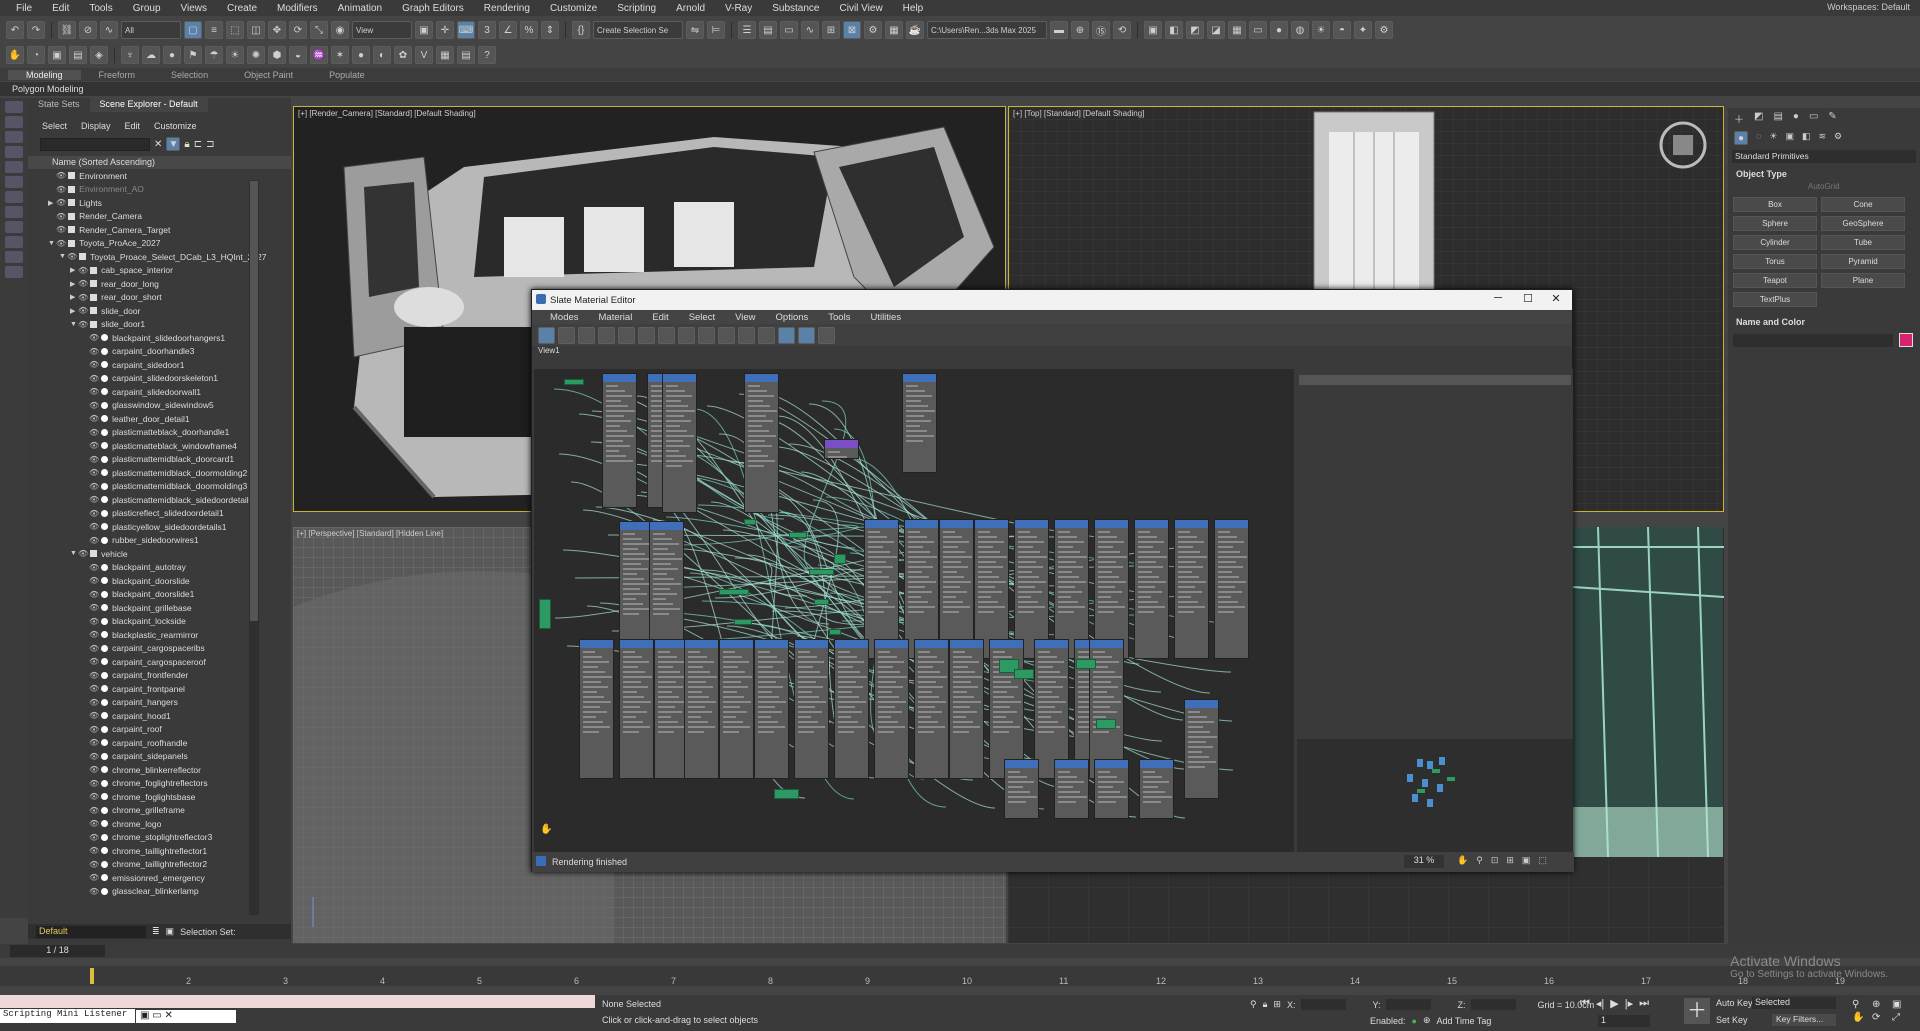  What do you see at coordinates (1822, 138) in the screenshot?
I see `spacewarps-icon: ≋` at bounding box center [1822, 138].